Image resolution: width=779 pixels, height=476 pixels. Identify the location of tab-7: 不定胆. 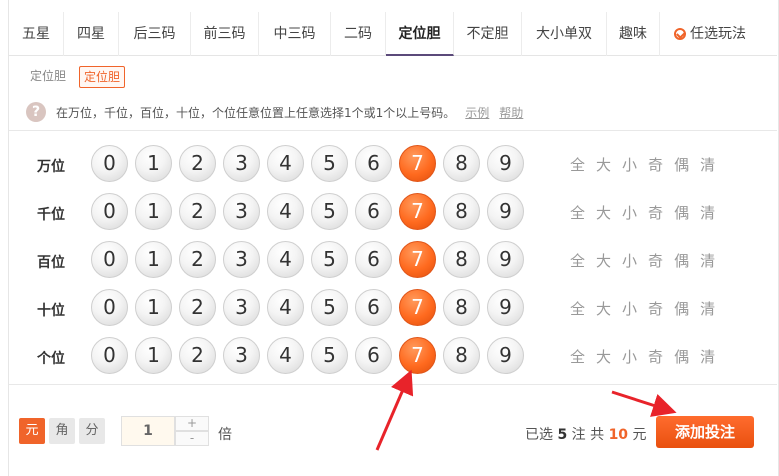
(488, 34).